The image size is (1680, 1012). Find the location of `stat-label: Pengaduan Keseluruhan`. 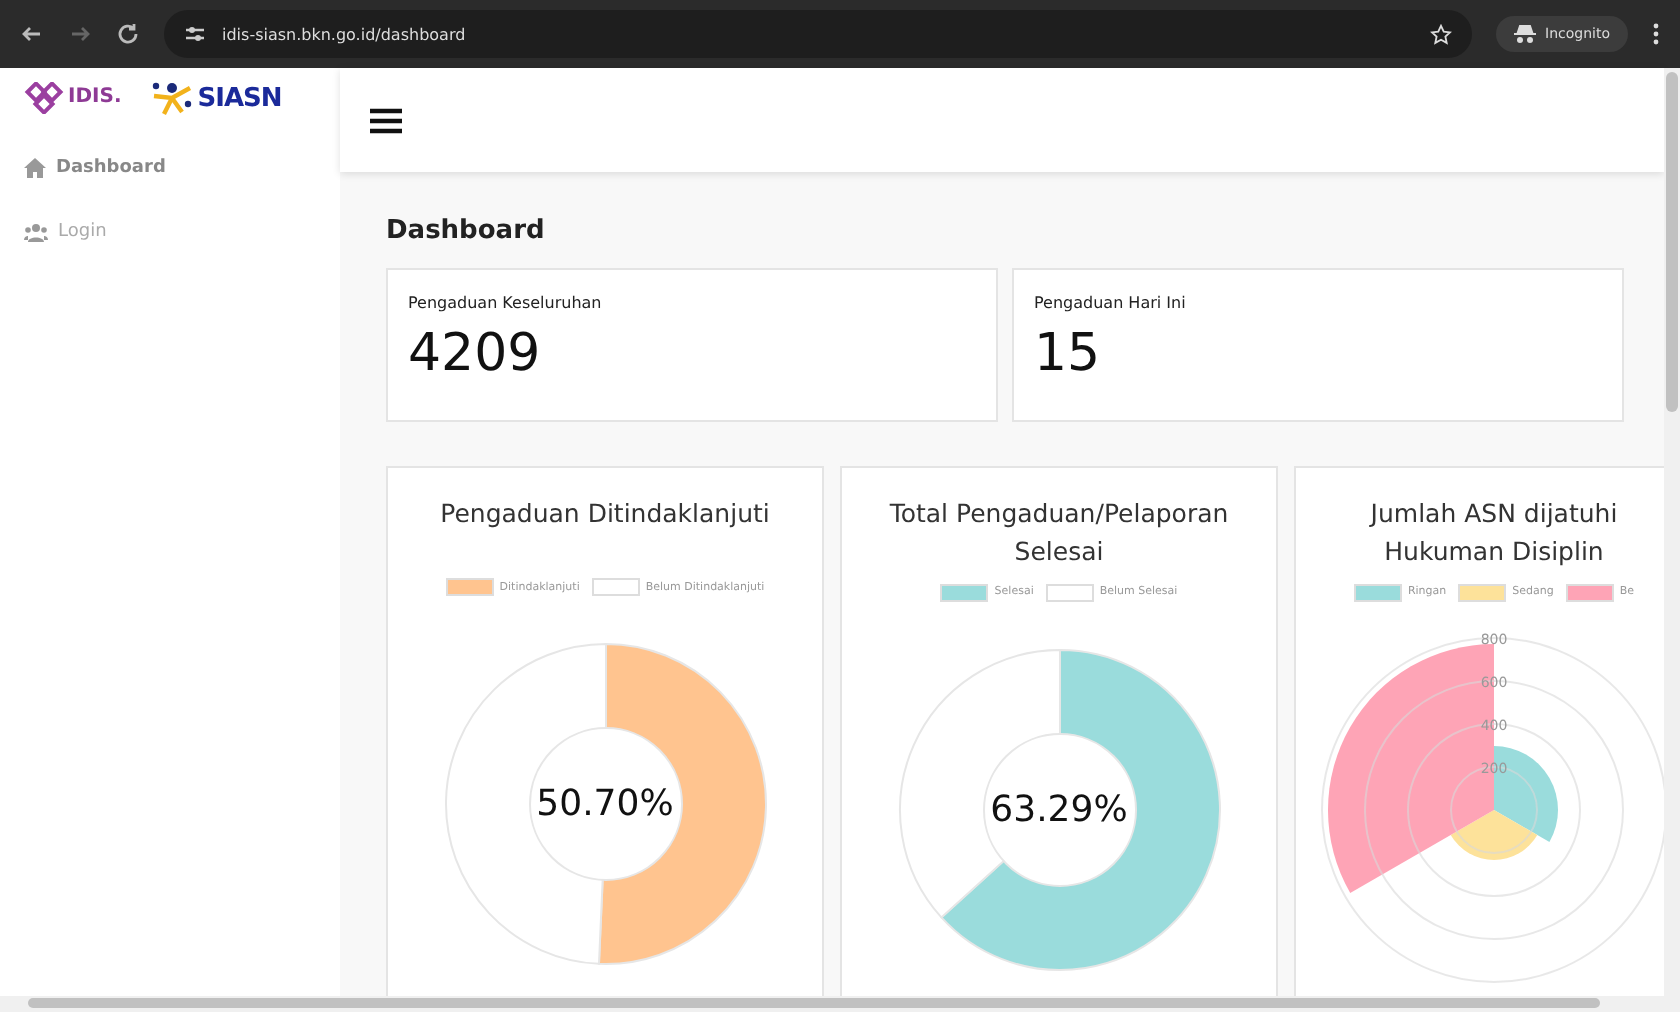

stat-label: Pengaduan Keseluruhan is located at coordinates (506, 303).